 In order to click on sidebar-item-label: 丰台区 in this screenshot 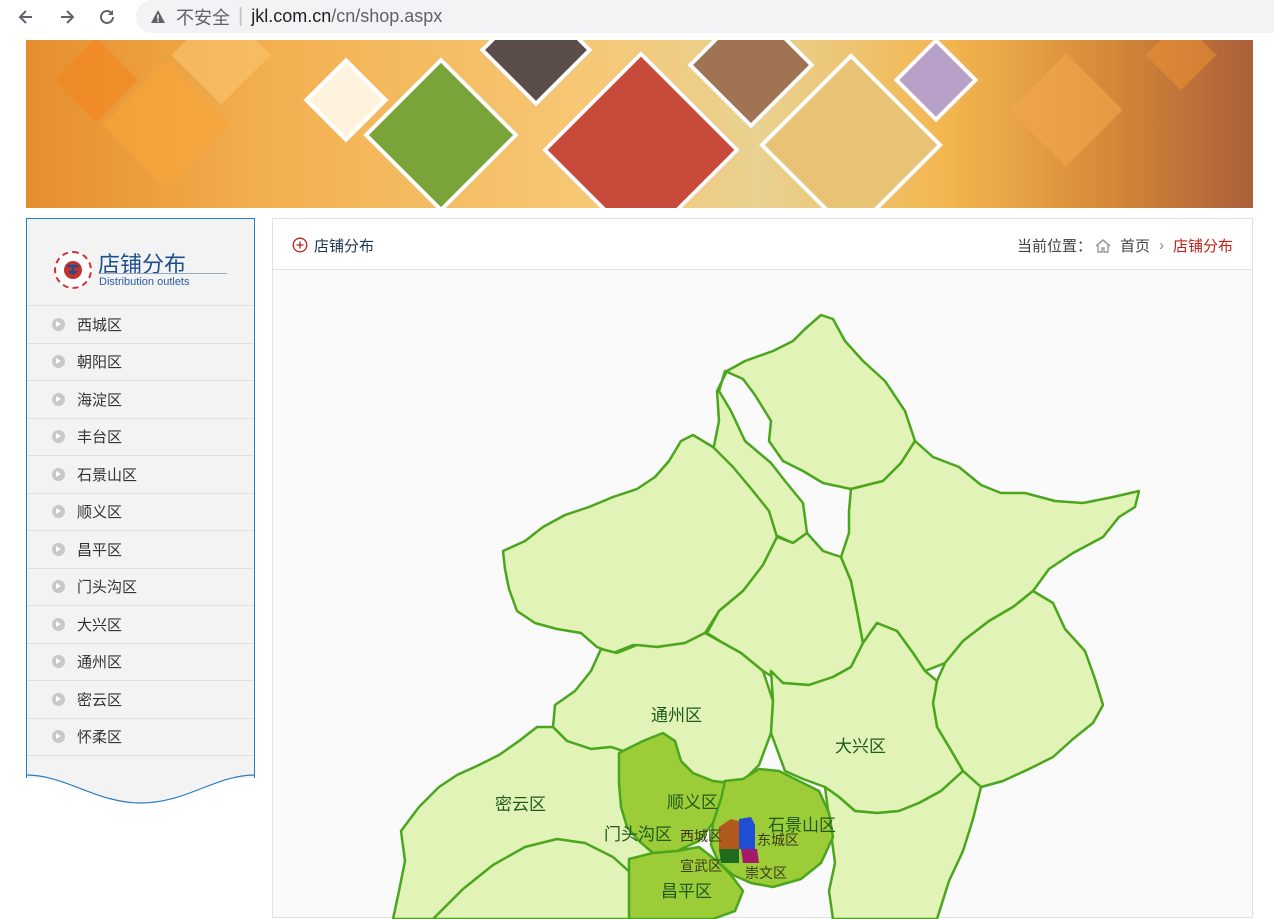, I will do `click(100, 438)`.